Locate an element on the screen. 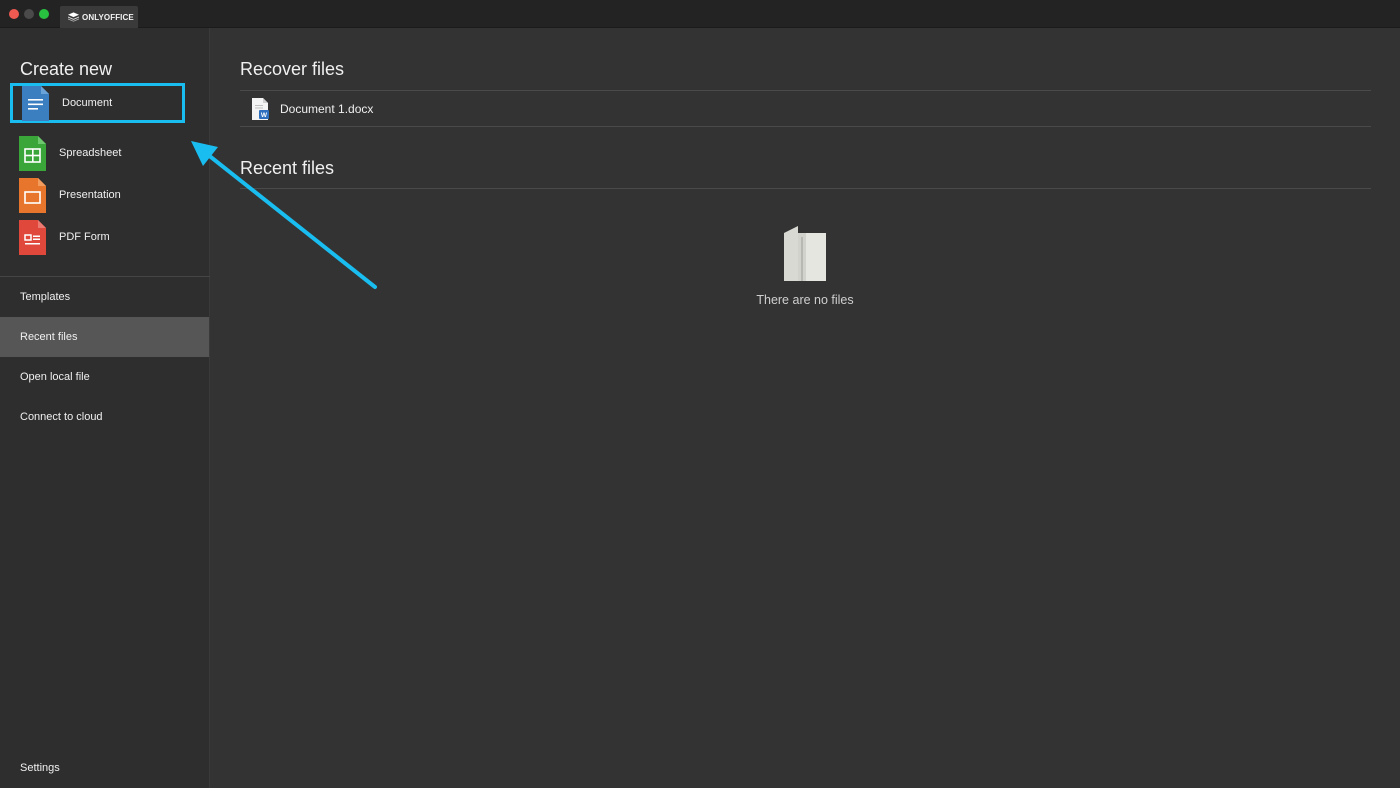 Image resolution: width=1400 pixels, height=788 pixels. document-icon is located at coordinates (35, 103).